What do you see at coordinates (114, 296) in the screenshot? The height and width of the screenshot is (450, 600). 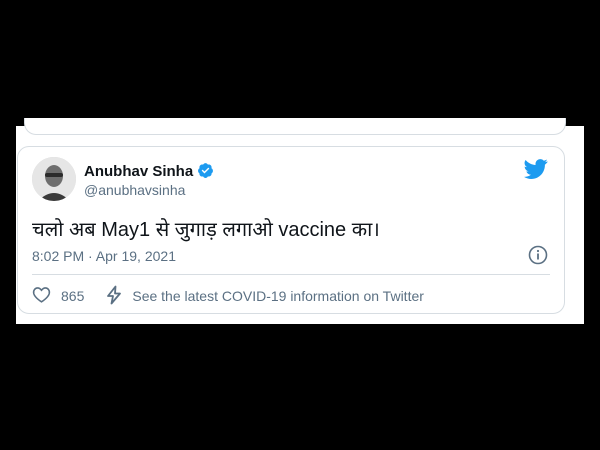 I see `lightning-icon` at bounding box center [114, 296].